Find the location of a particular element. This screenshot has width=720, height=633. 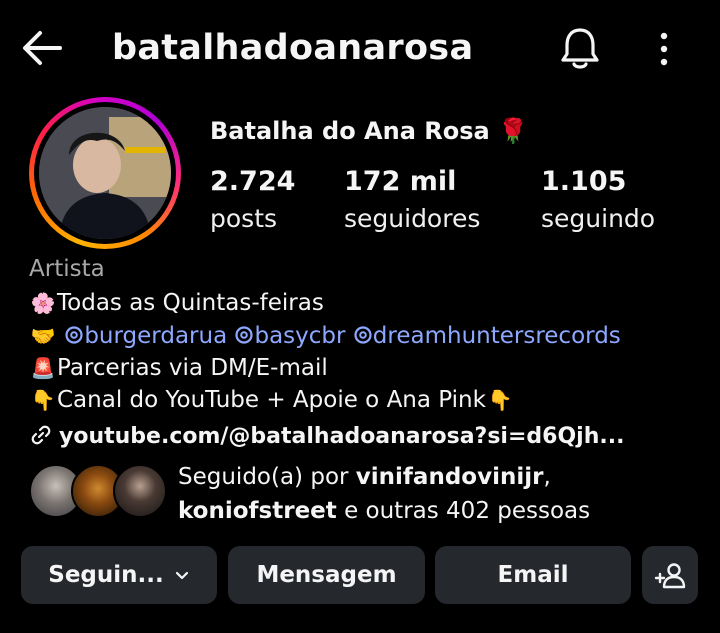

stat-label: seguindo is located at coordinates (598, 218).